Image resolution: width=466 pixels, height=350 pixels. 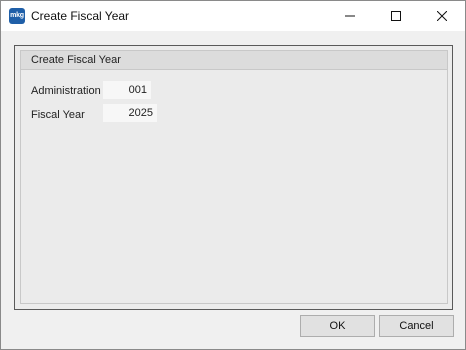 What do you see at coordinates (416, 326) in the screenshot?
I see `cancel-button: Cancel` at bounding box center [416, 326].